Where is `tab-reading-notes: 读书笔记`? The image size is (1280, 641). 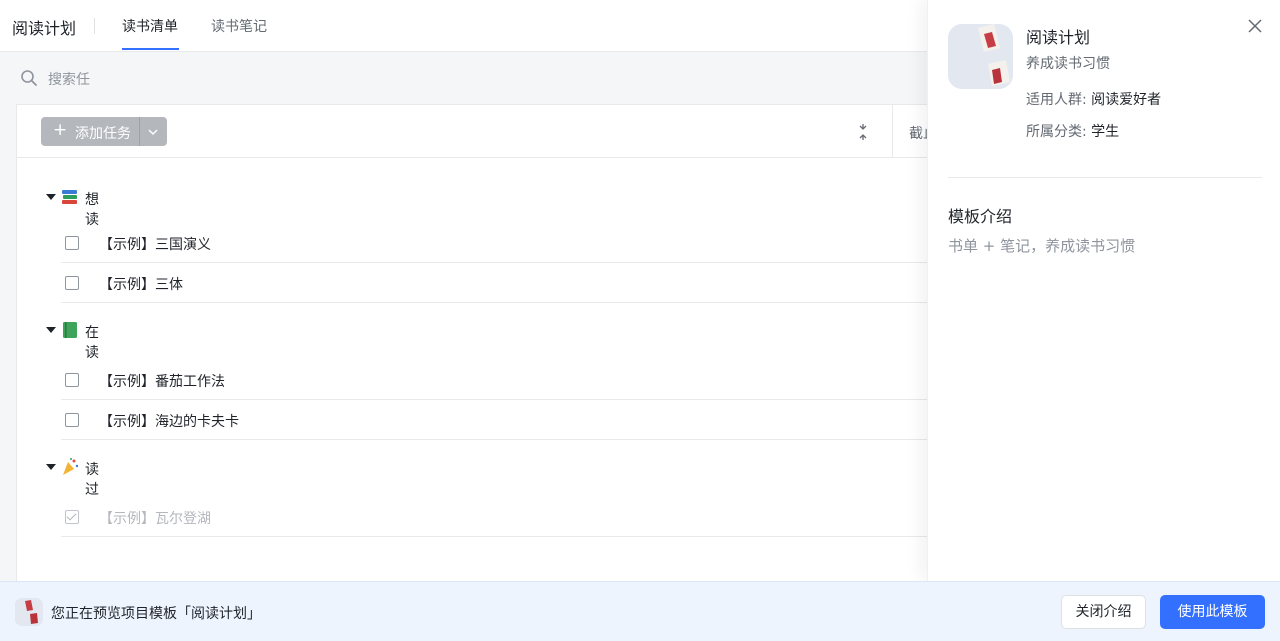 tab-reading-notes: 读书笔记 is located at coordinates (239, 26).